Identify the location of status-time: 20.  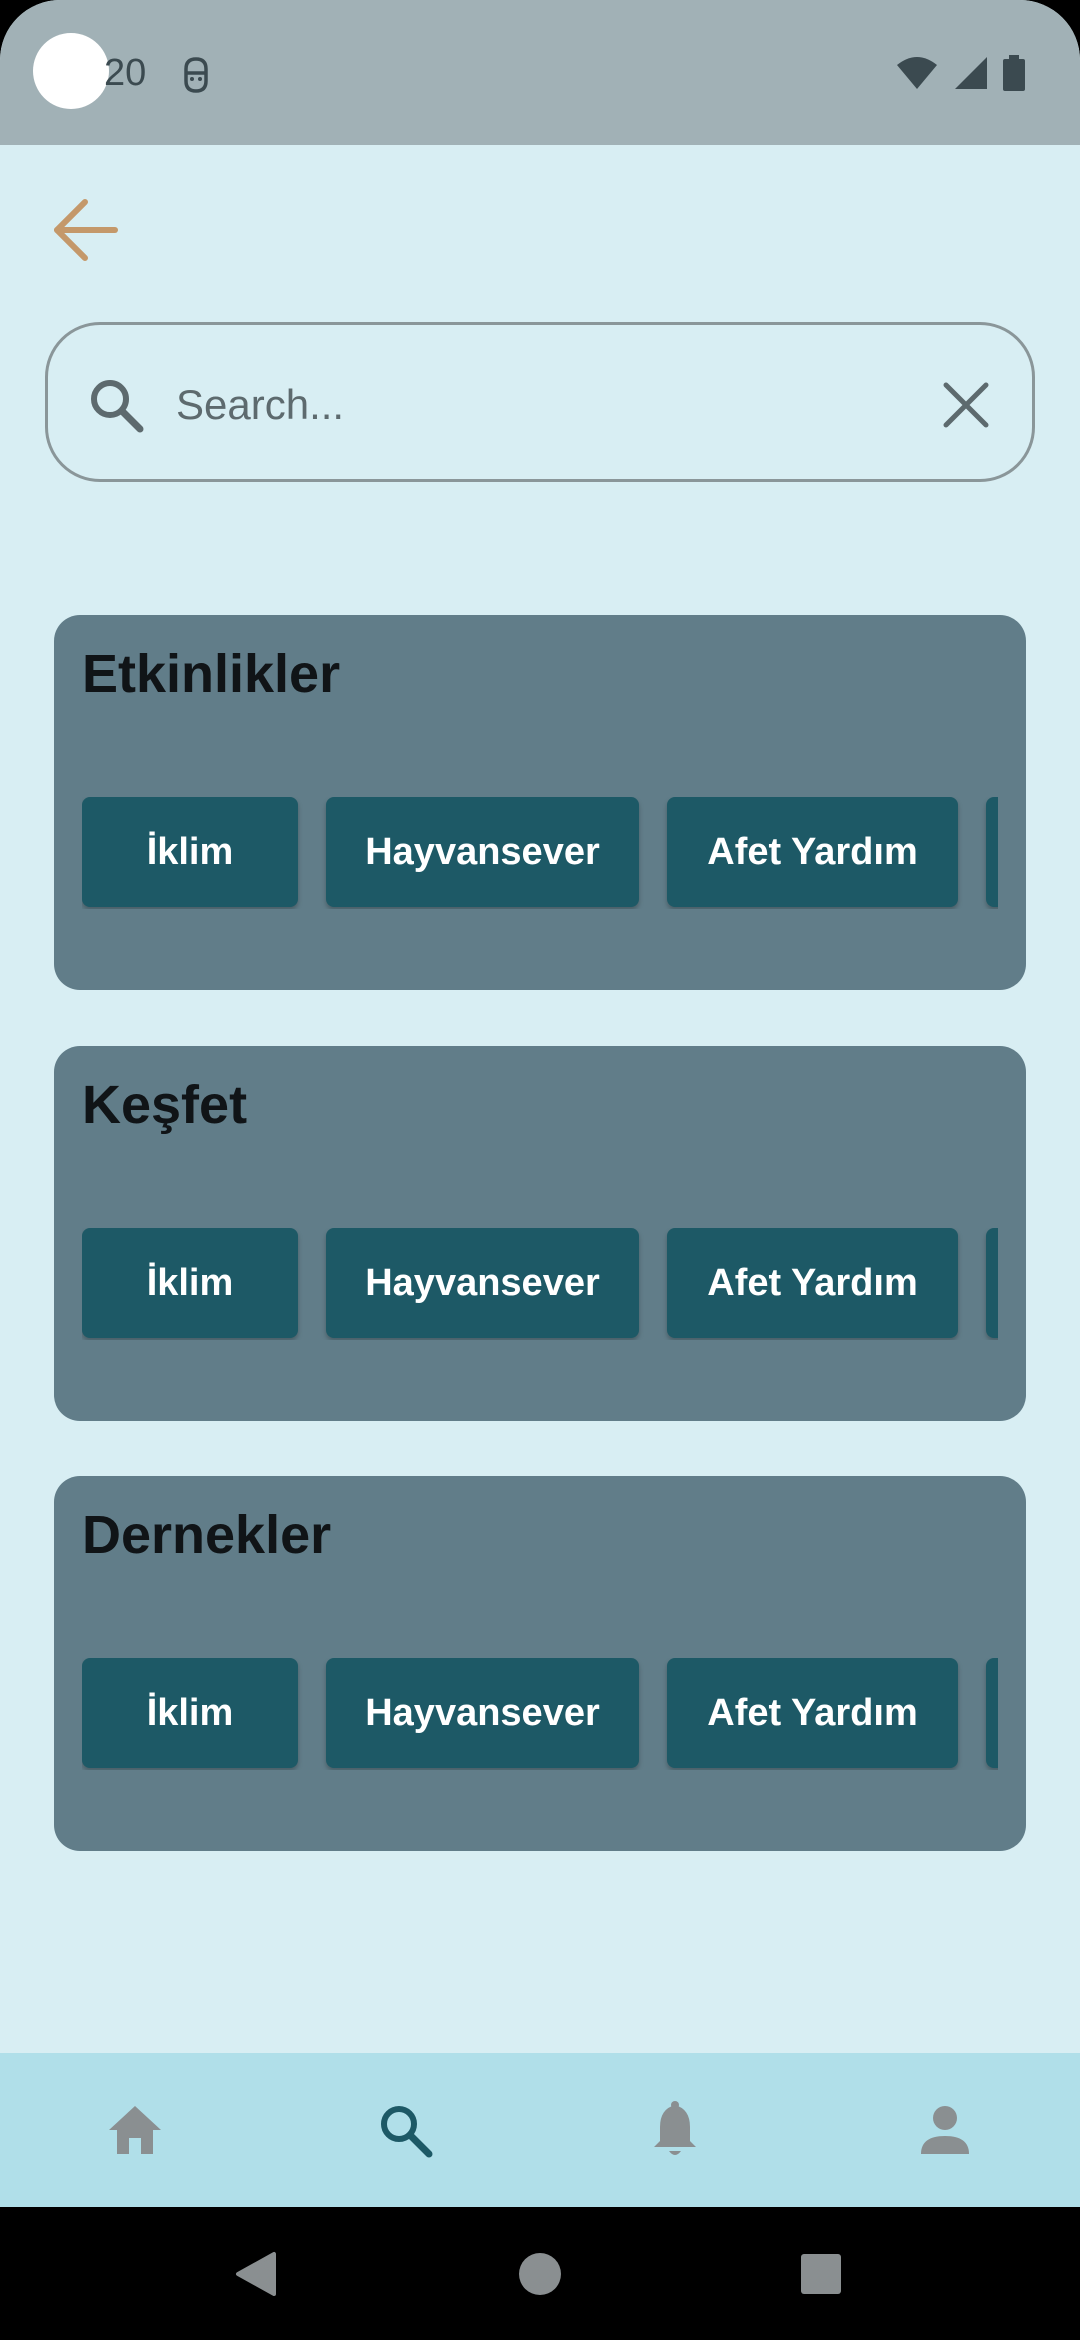
(125, 73).